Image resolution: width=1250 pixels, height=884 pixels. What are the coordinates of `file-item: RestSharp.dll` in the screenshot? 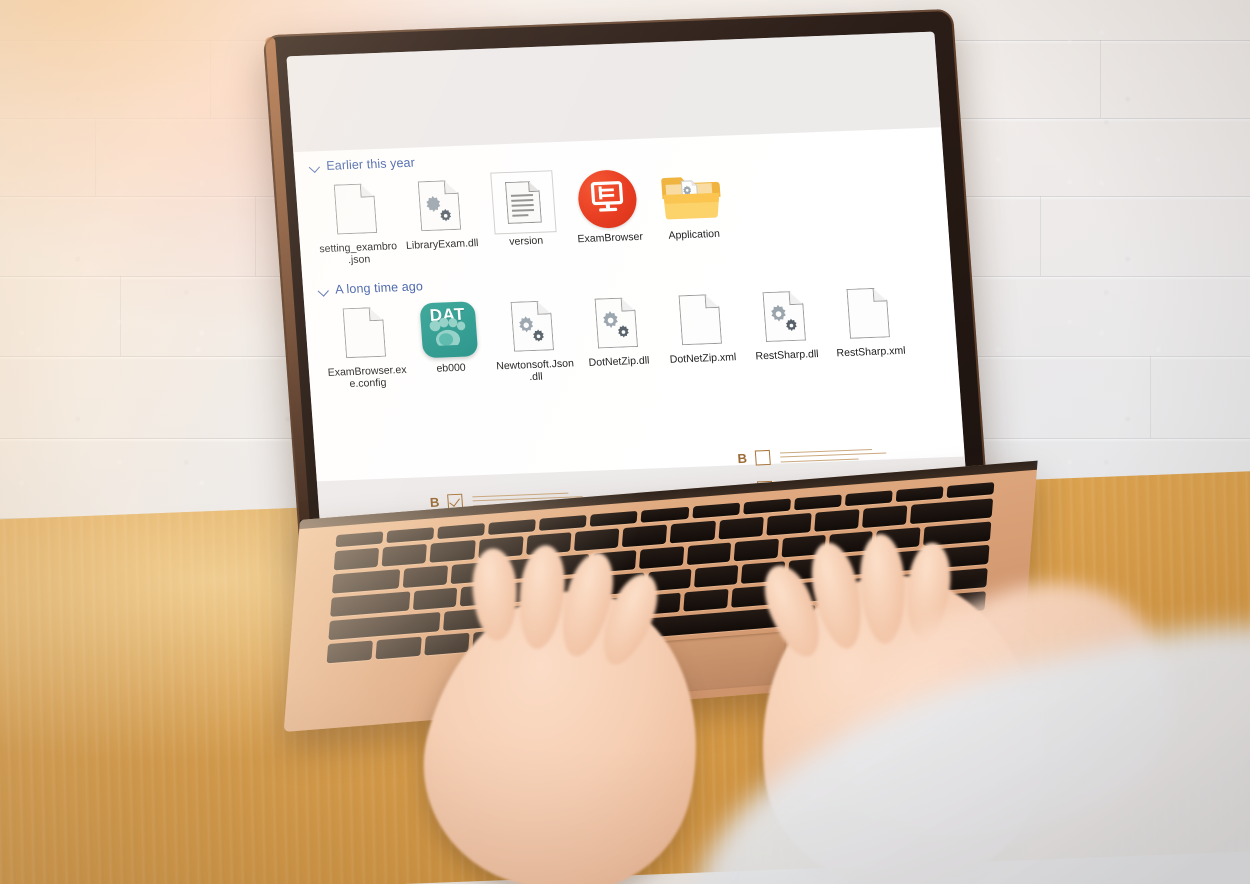 It's located at (784, 324).